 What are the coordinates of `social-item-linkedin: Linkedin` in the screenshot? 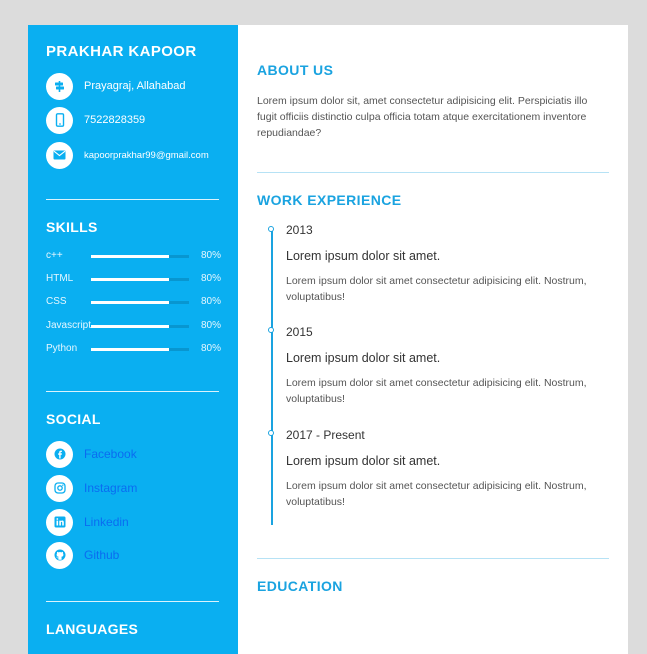 It's located at (87, 522).